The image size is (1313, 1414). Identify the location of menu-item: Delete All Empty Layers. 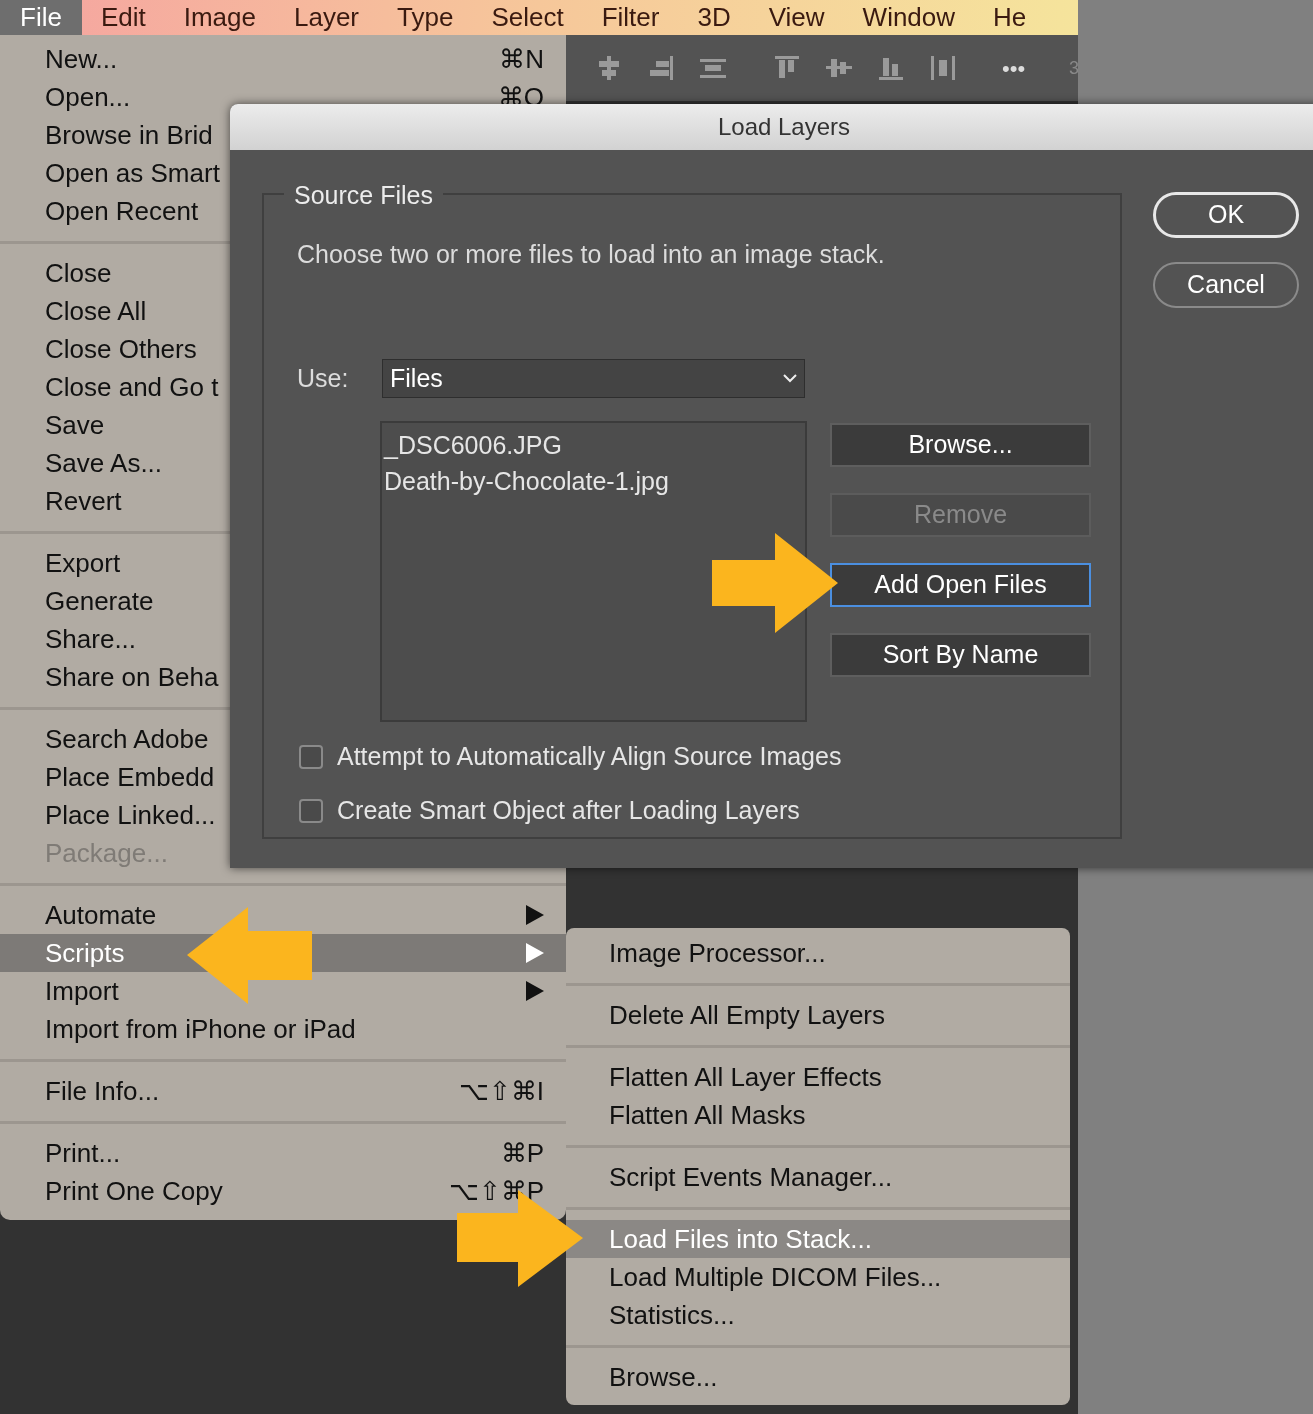
(818, 1015).